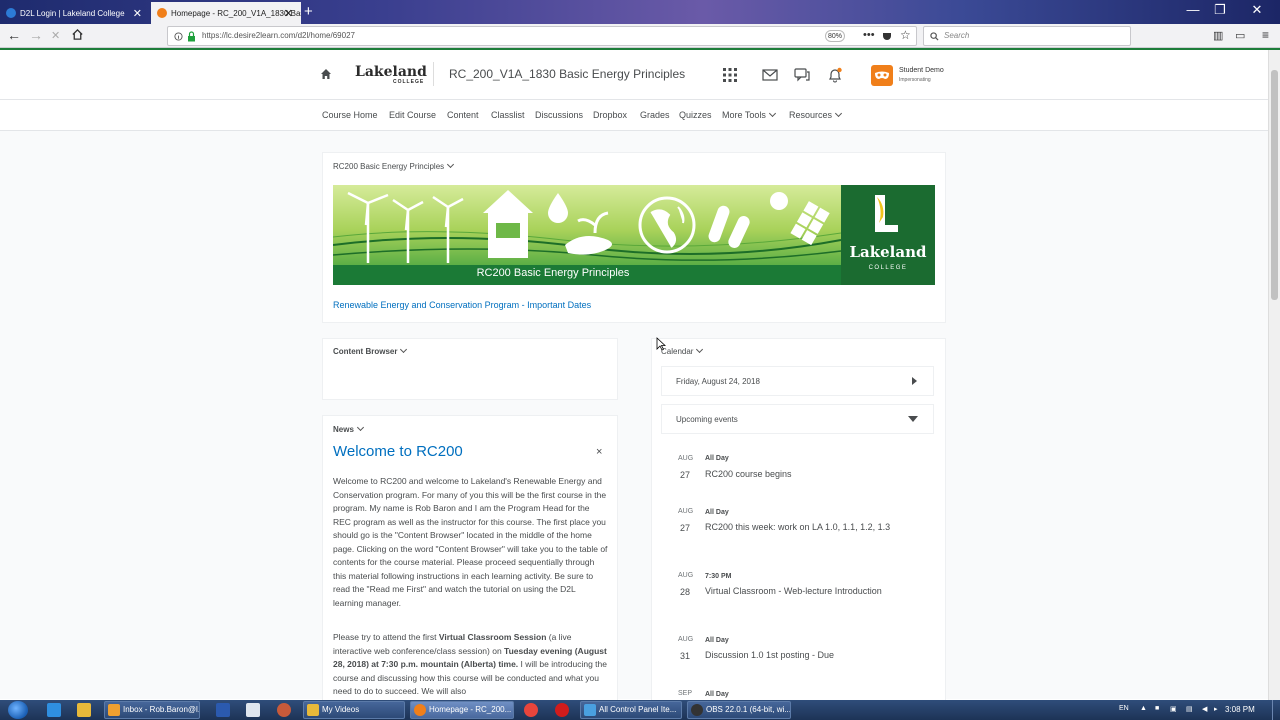 The height and width of the screenshot is (720, 1280). What do you see at coordinates (1240, 709) in the screenshot?
I see `taskbar-clock: 3:08 PM` at bounding box center [1240, 709].